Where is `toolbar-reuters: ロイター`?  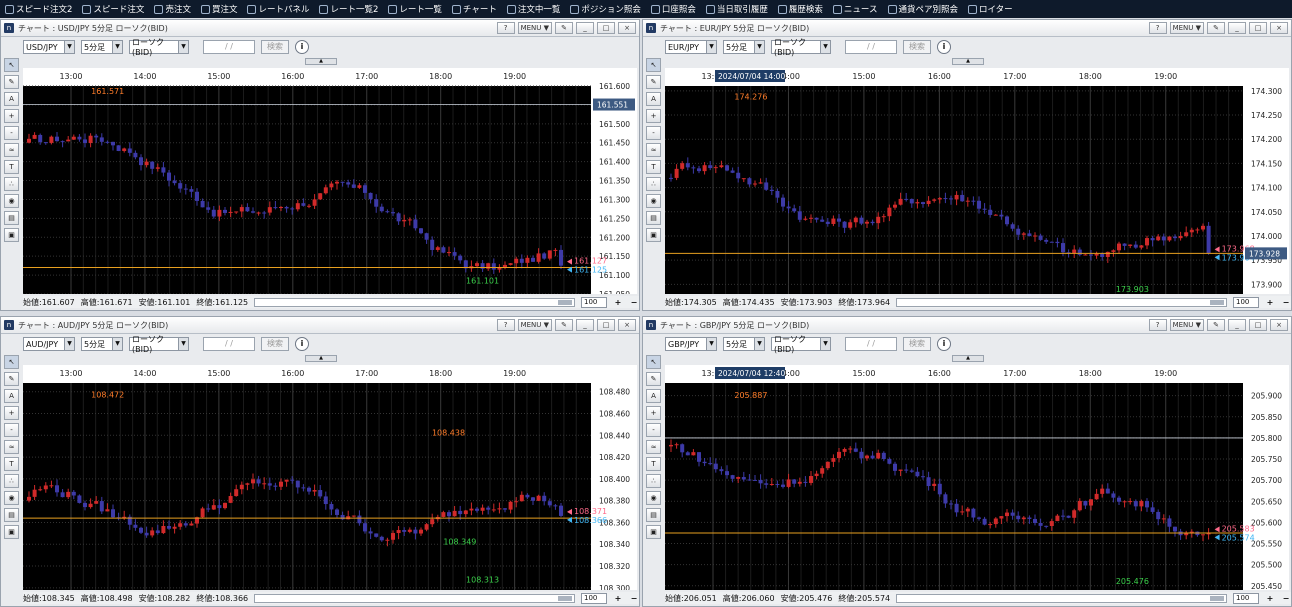
toolbar-reuters: ロイター is located at coordinates (990, 9).